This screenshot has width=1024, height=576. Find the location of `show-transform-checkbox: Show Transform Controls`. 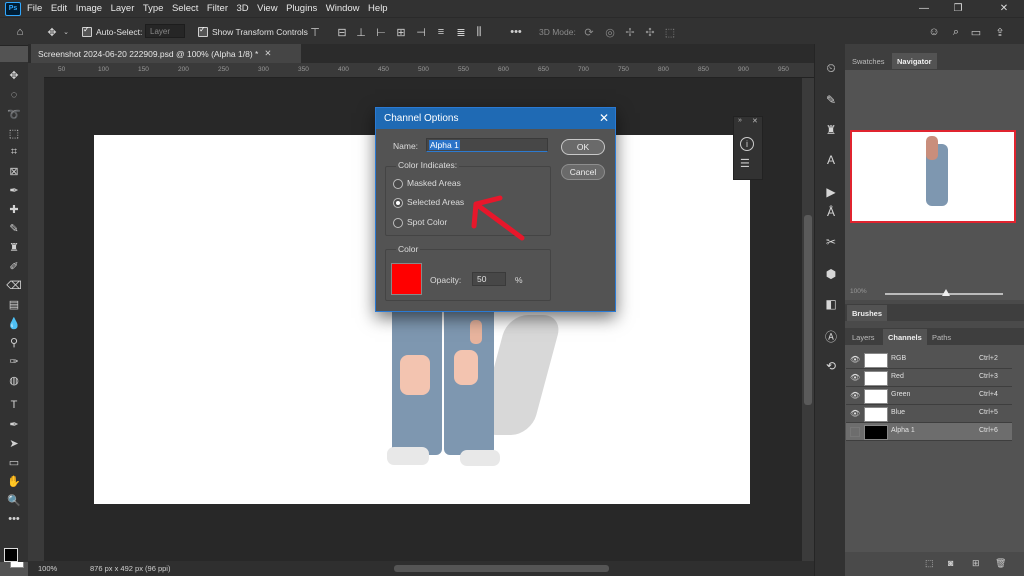

show-transform-checkbox: Show Transform Controls is located at coordinates (253, 31).